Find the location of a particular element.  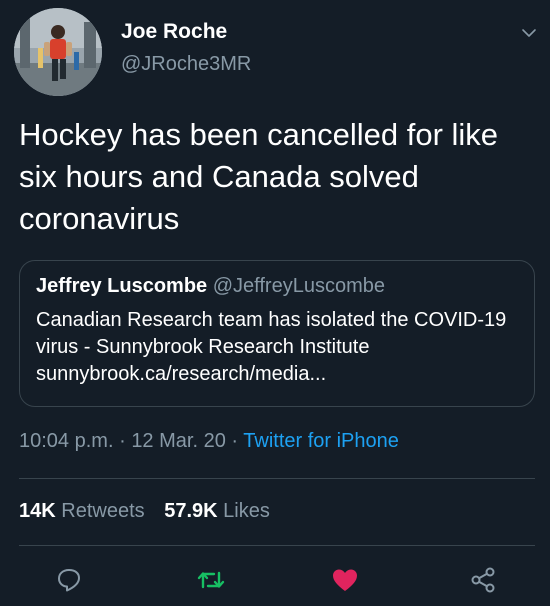

share-icon is located at coordinates (483, 580).